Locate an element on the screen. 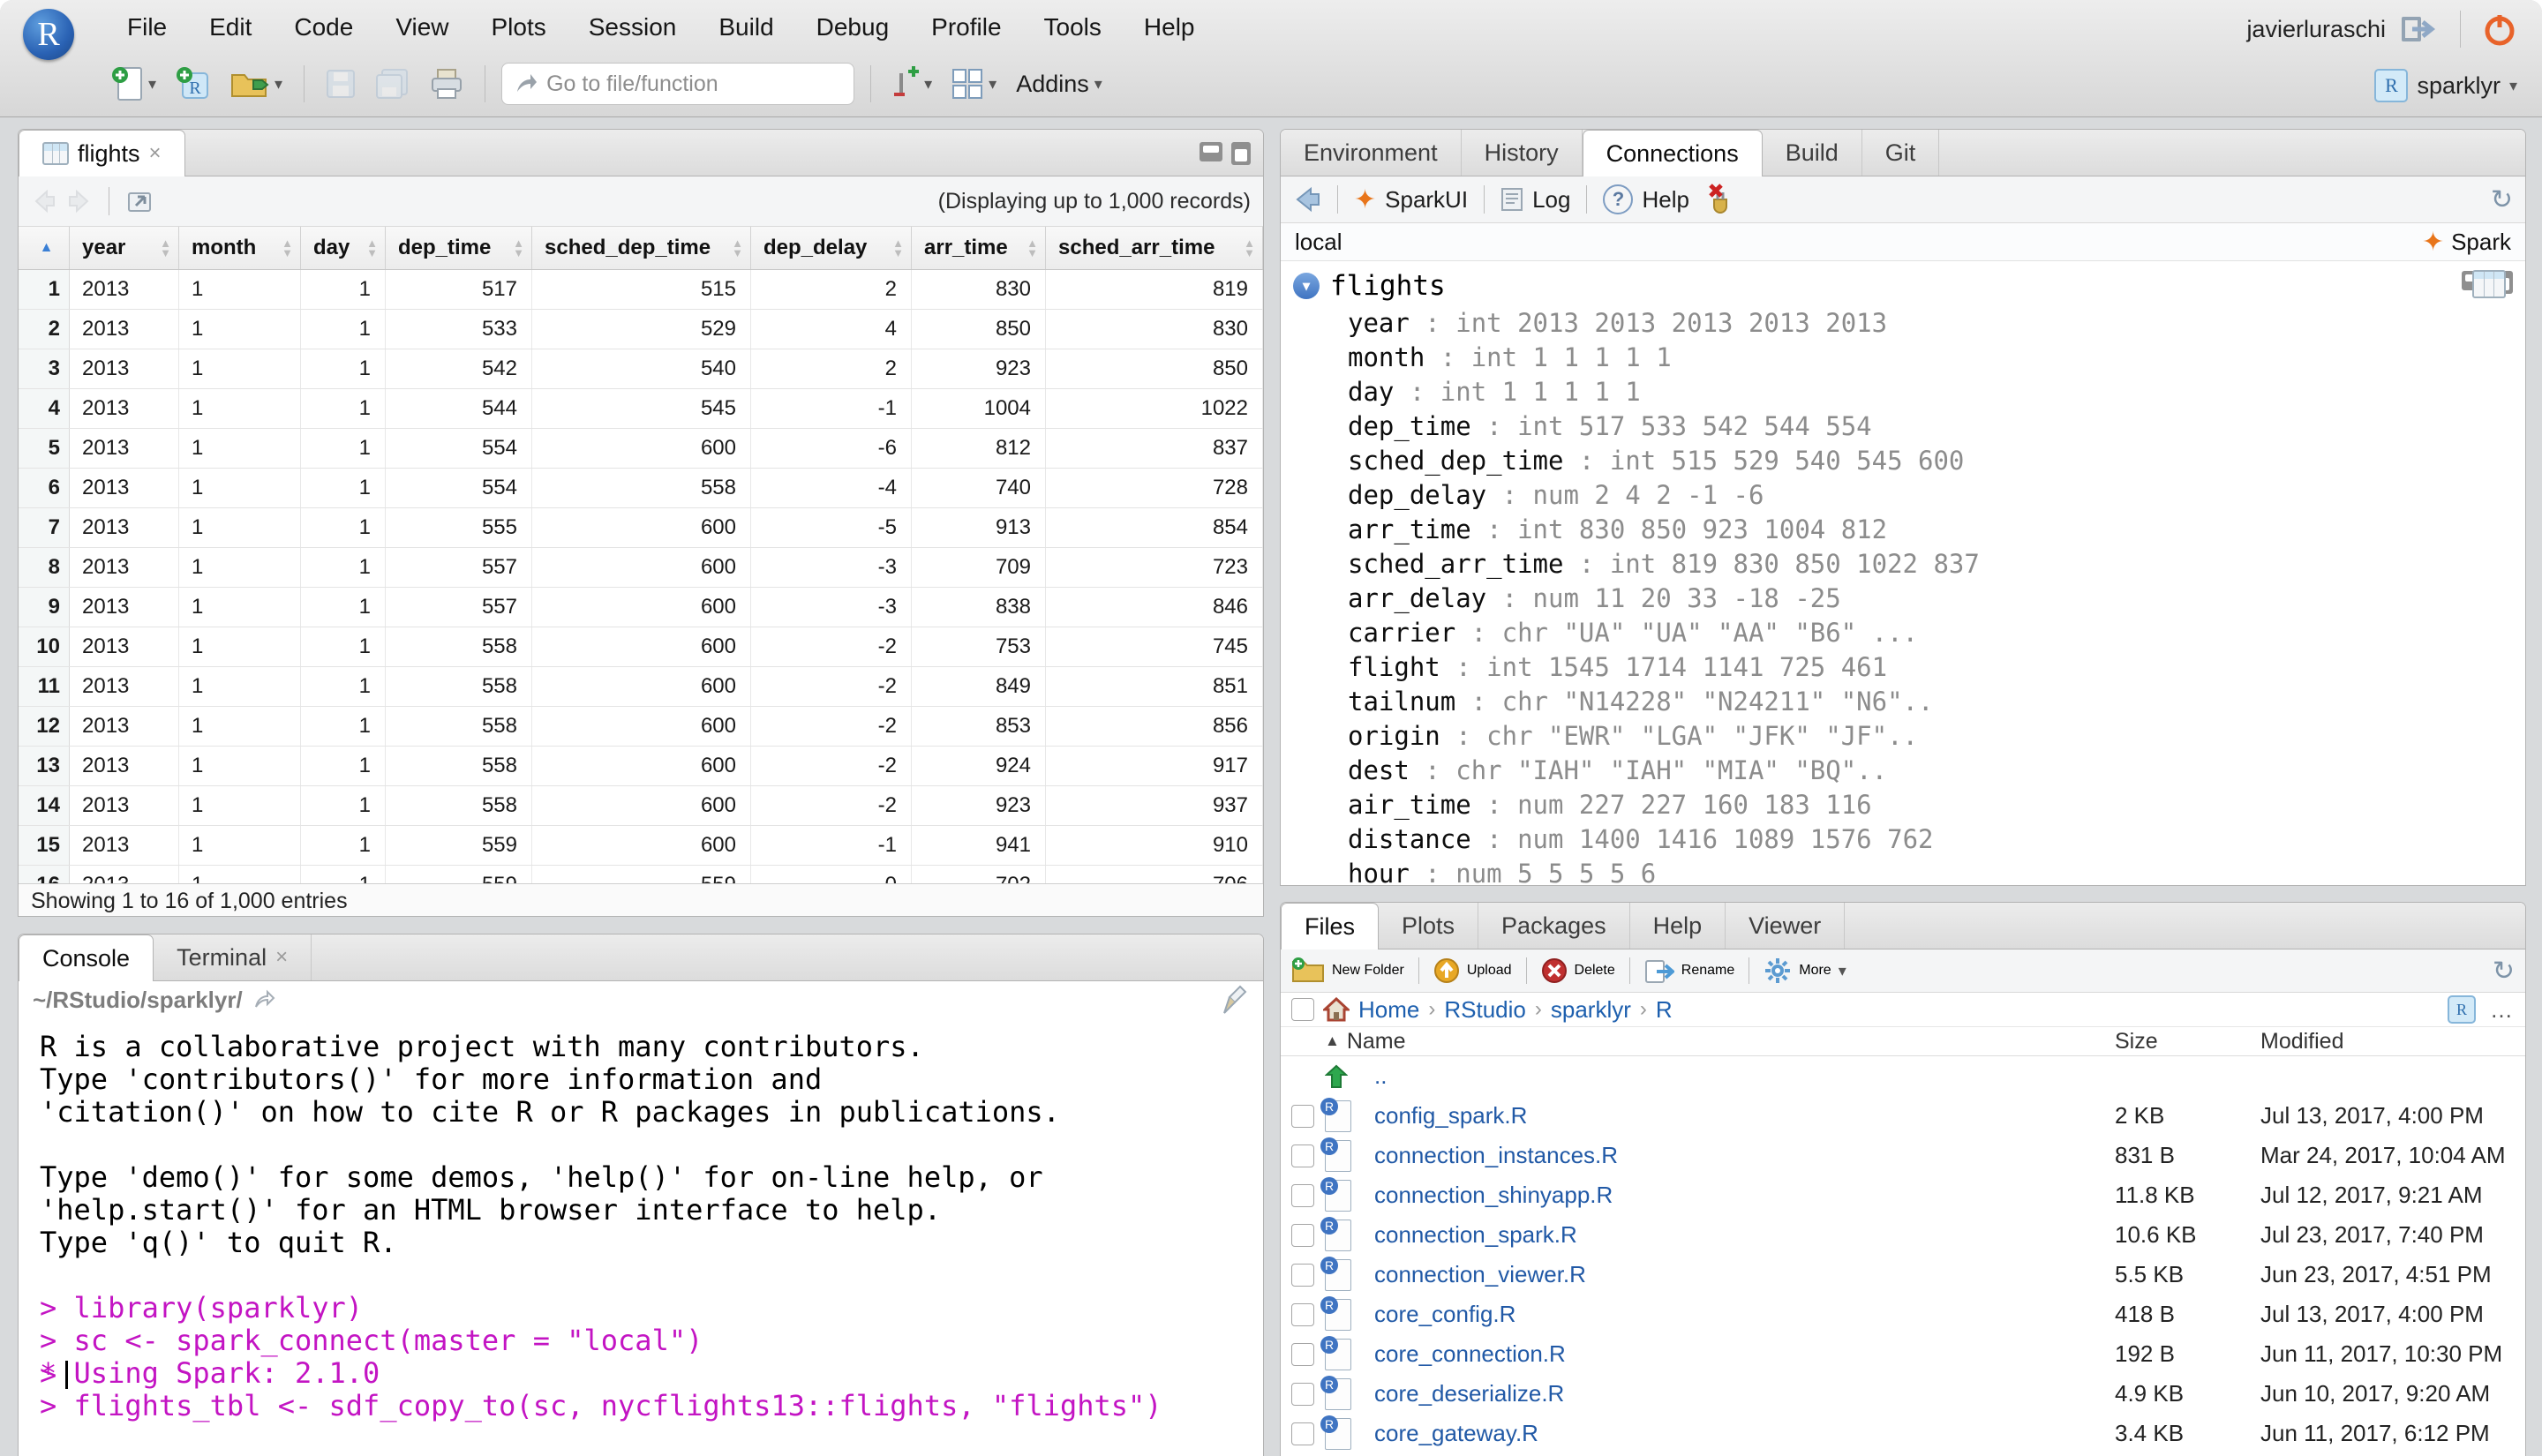 The image size is (2542, 1456). console-tab: Terminal × is located at coordinates (233, 957).